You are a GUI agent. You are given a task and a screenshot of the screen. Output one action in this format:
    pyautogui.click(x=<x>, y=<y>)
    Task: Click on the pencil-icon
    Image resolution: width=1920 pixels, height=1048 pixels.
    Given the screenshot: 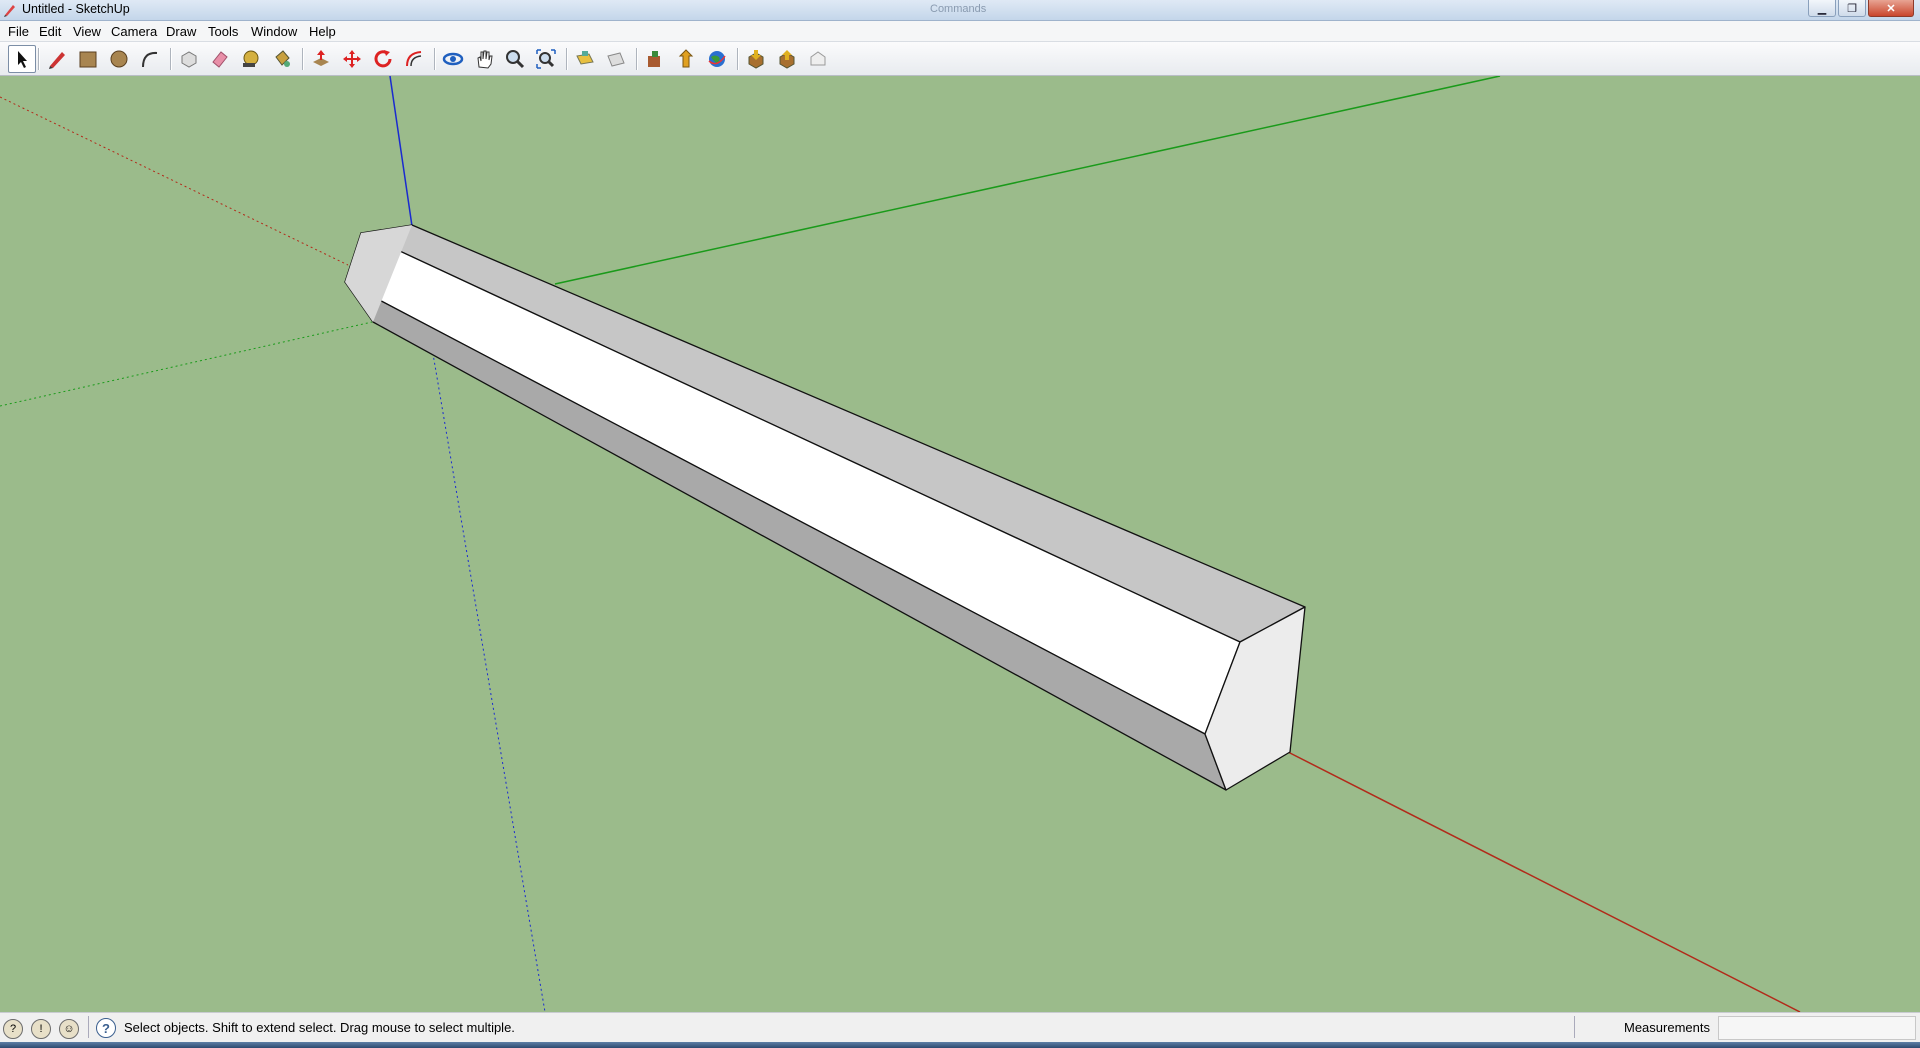 What is the action you would take?
    pyautogui.click(x=57, y=60)
    